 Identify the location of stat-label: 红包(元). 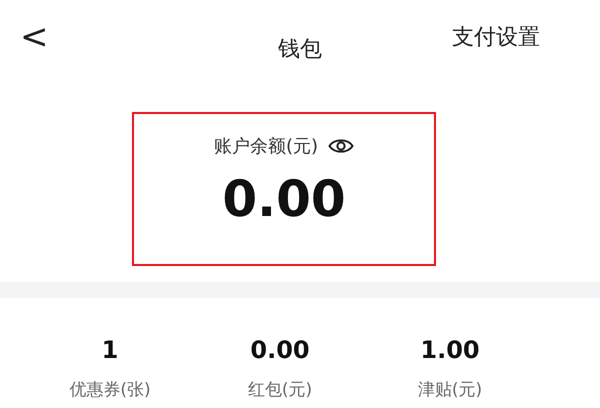
(280, 389).